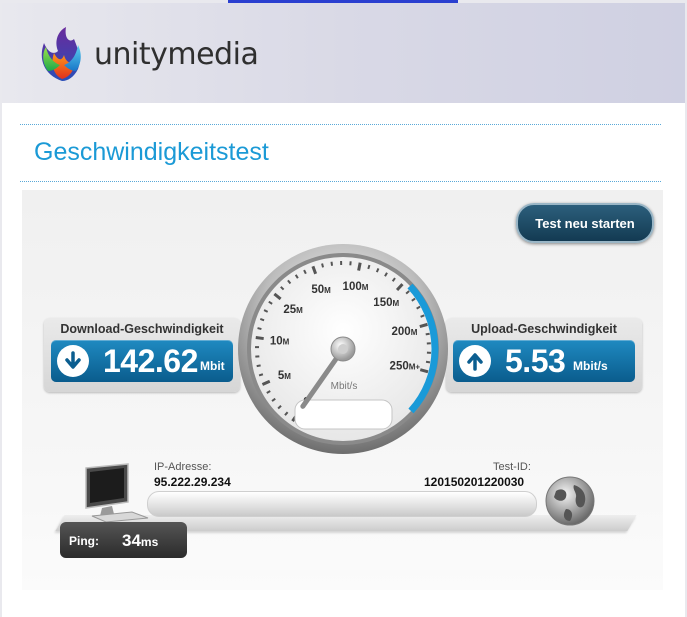 The width and height of the screenshot is (687, 617). Describe the element at coordinates (570, 501) in the screenshot. I see `globe-icon` at that location.